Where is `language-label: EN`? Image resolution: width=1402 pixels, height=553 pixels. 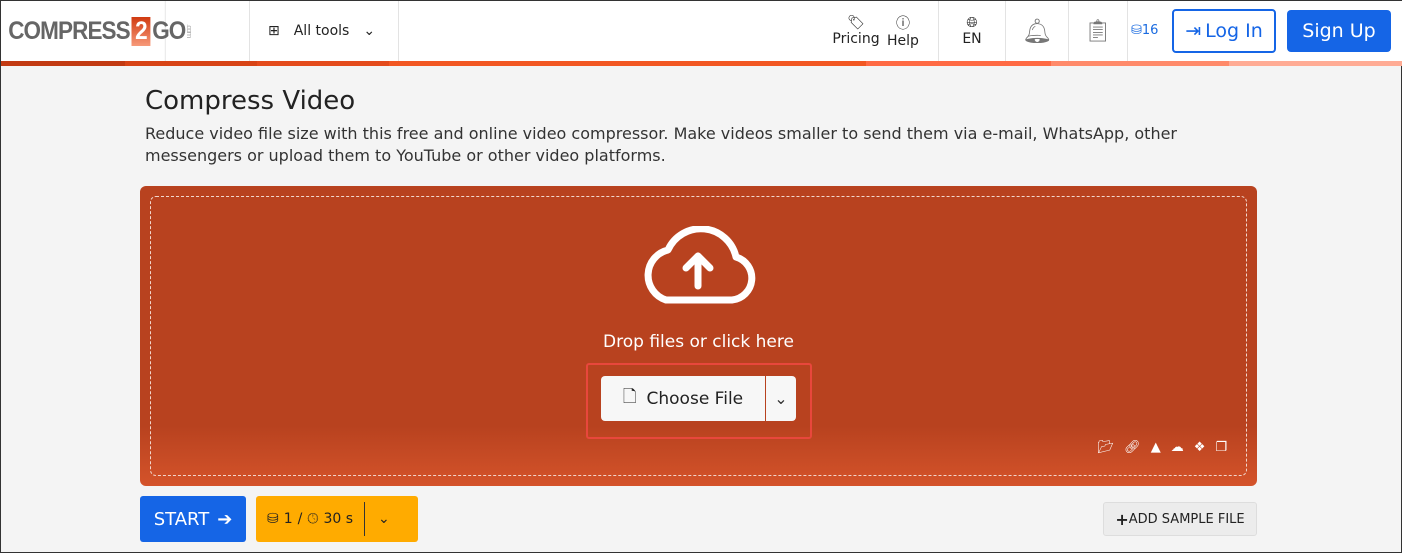
language-label: EN is located at coordinates (972, 39).